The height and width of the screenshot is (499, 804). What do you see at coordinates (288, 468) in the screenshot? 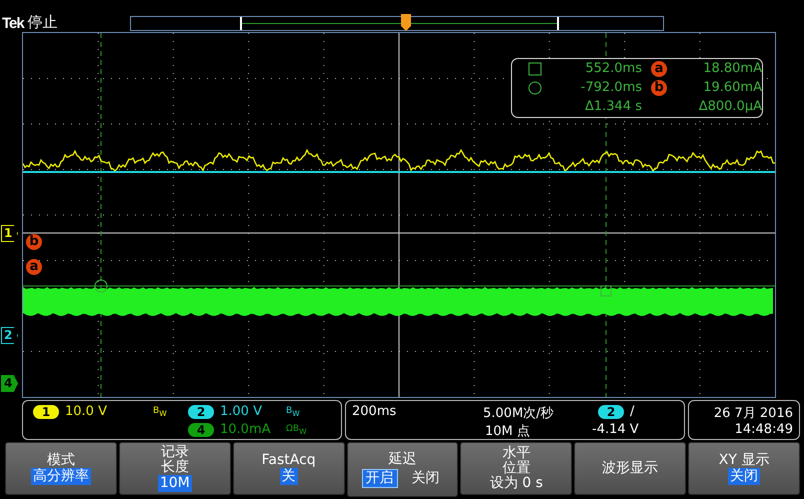
I see `menu-button: FastAcq 关` at bounding box center [288, 468].